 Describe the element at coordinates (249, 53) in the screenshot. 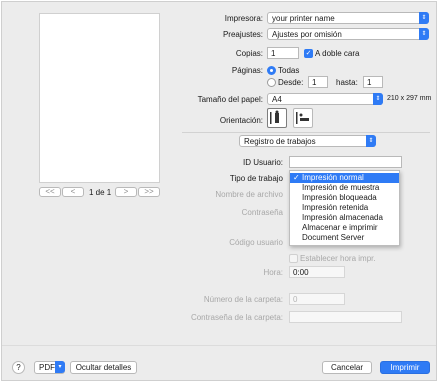

I see `copies-label: Copias:` at that location.